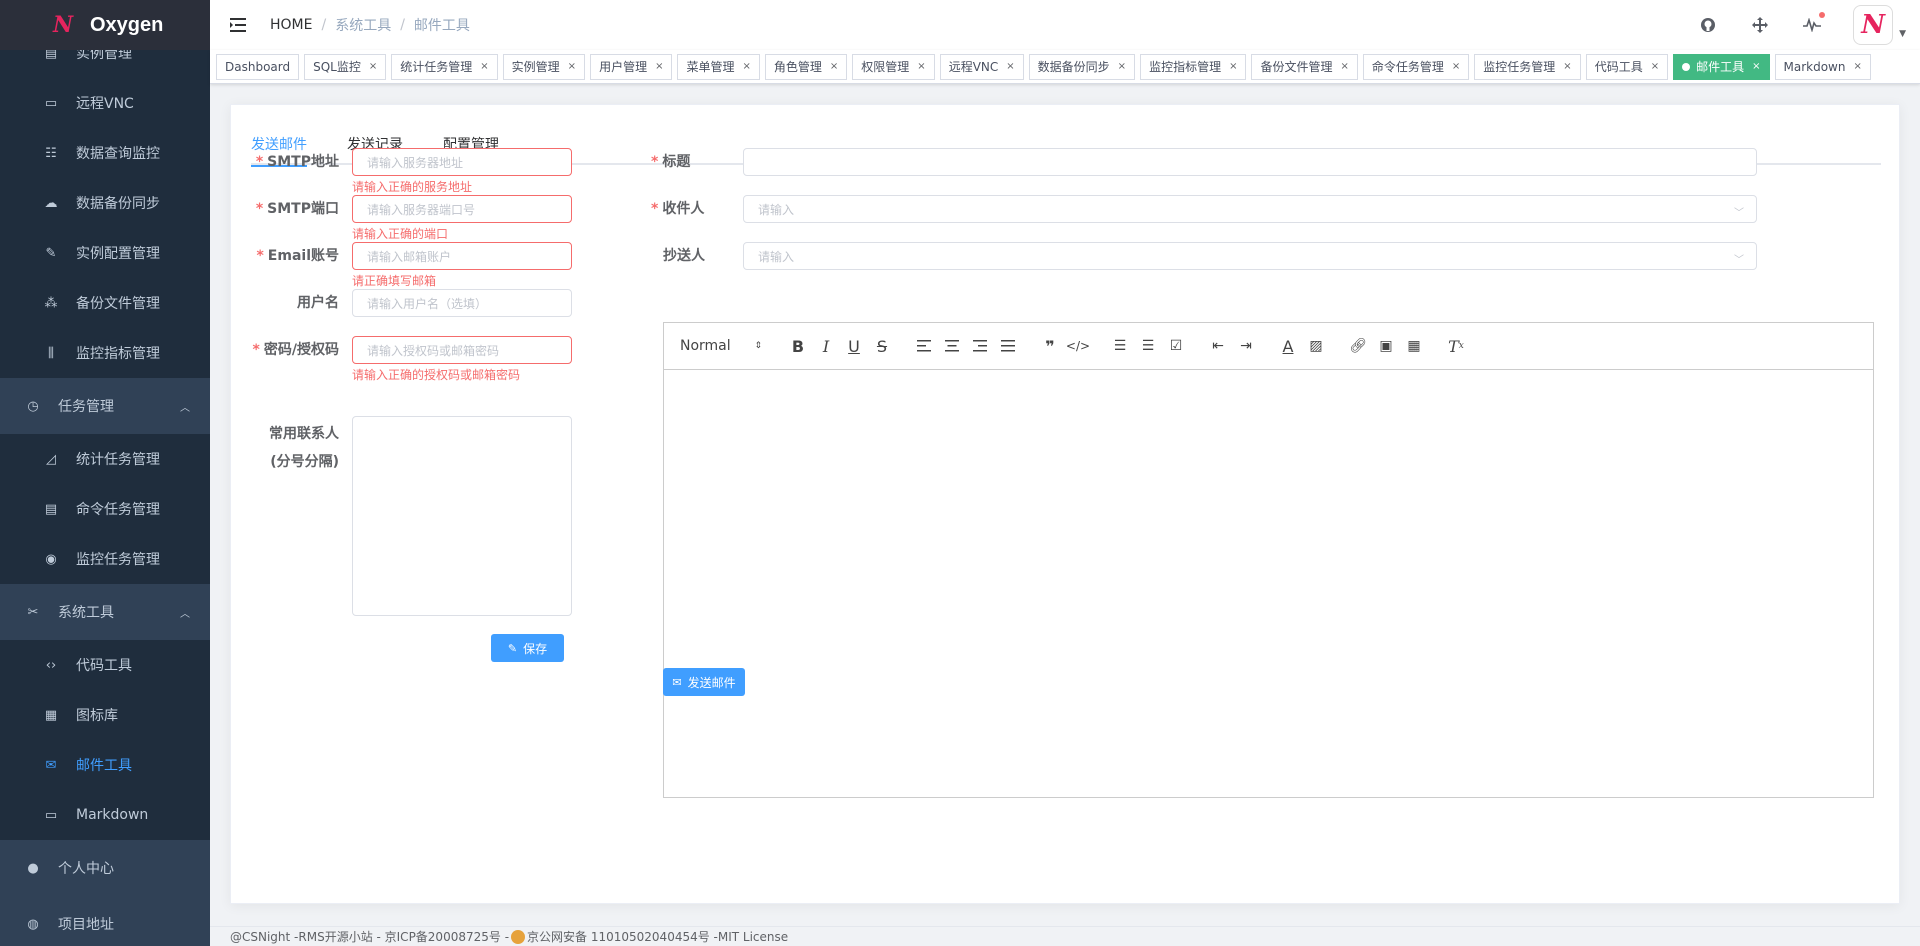 Image resolution: width=1920 pixels, height=946 pixels. Describe the element at coordinates (462, 256) in the screenshot. I see `email-input: 请输入邮箱账户` at that location.